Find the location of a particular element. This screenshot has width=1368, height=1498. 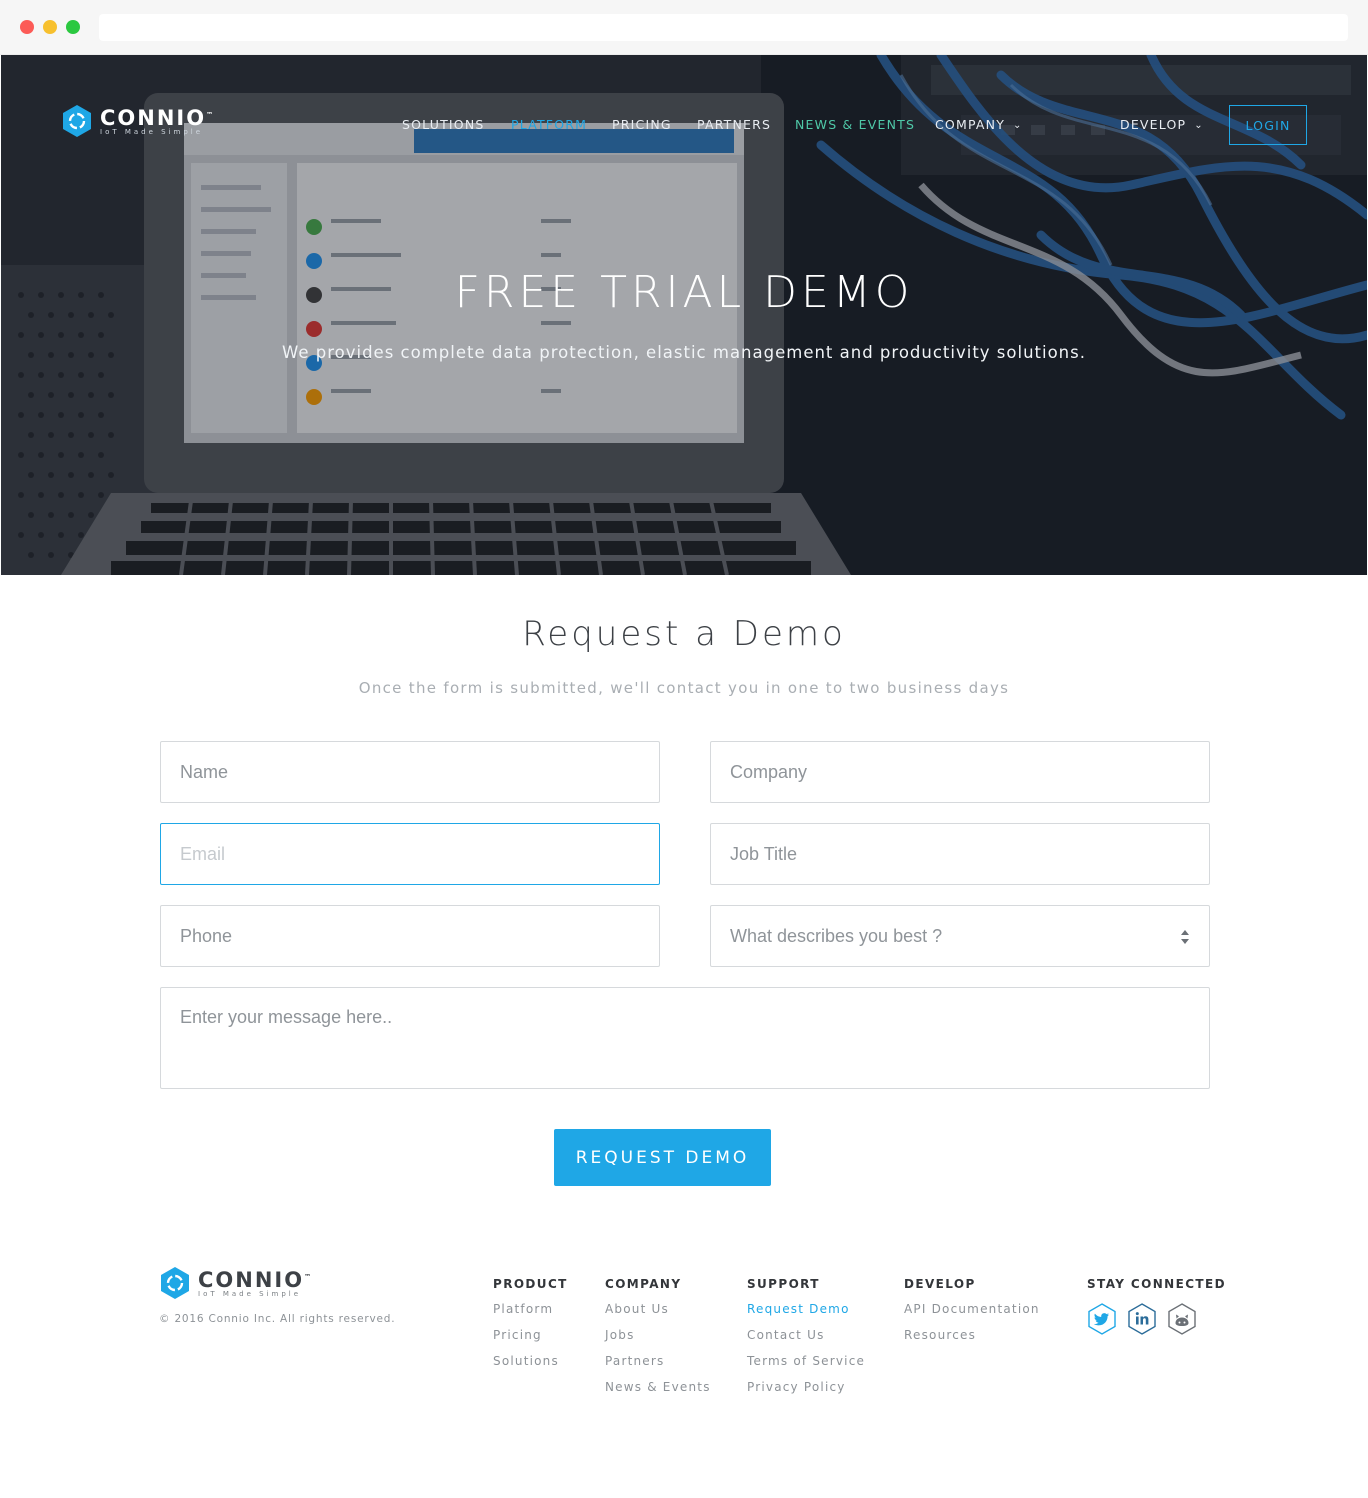

nav-company: COMPANY ⌄ is located at coordinates (979, 124).